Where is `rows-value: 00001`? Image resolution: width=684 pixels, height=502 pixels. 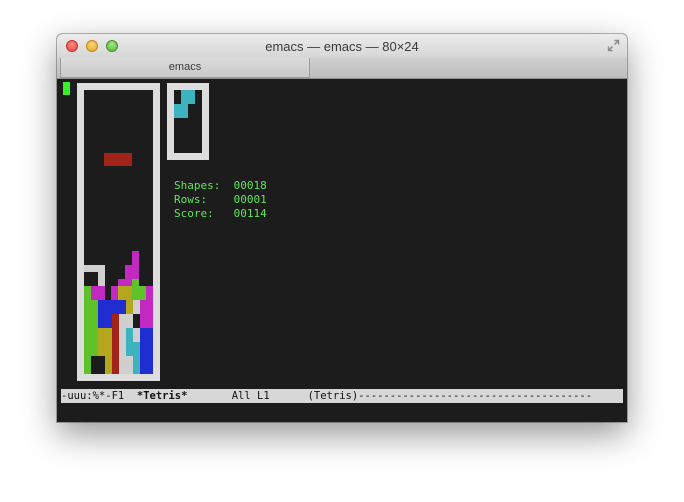
rows-value: 00001 is located at coordinates (250, 199).